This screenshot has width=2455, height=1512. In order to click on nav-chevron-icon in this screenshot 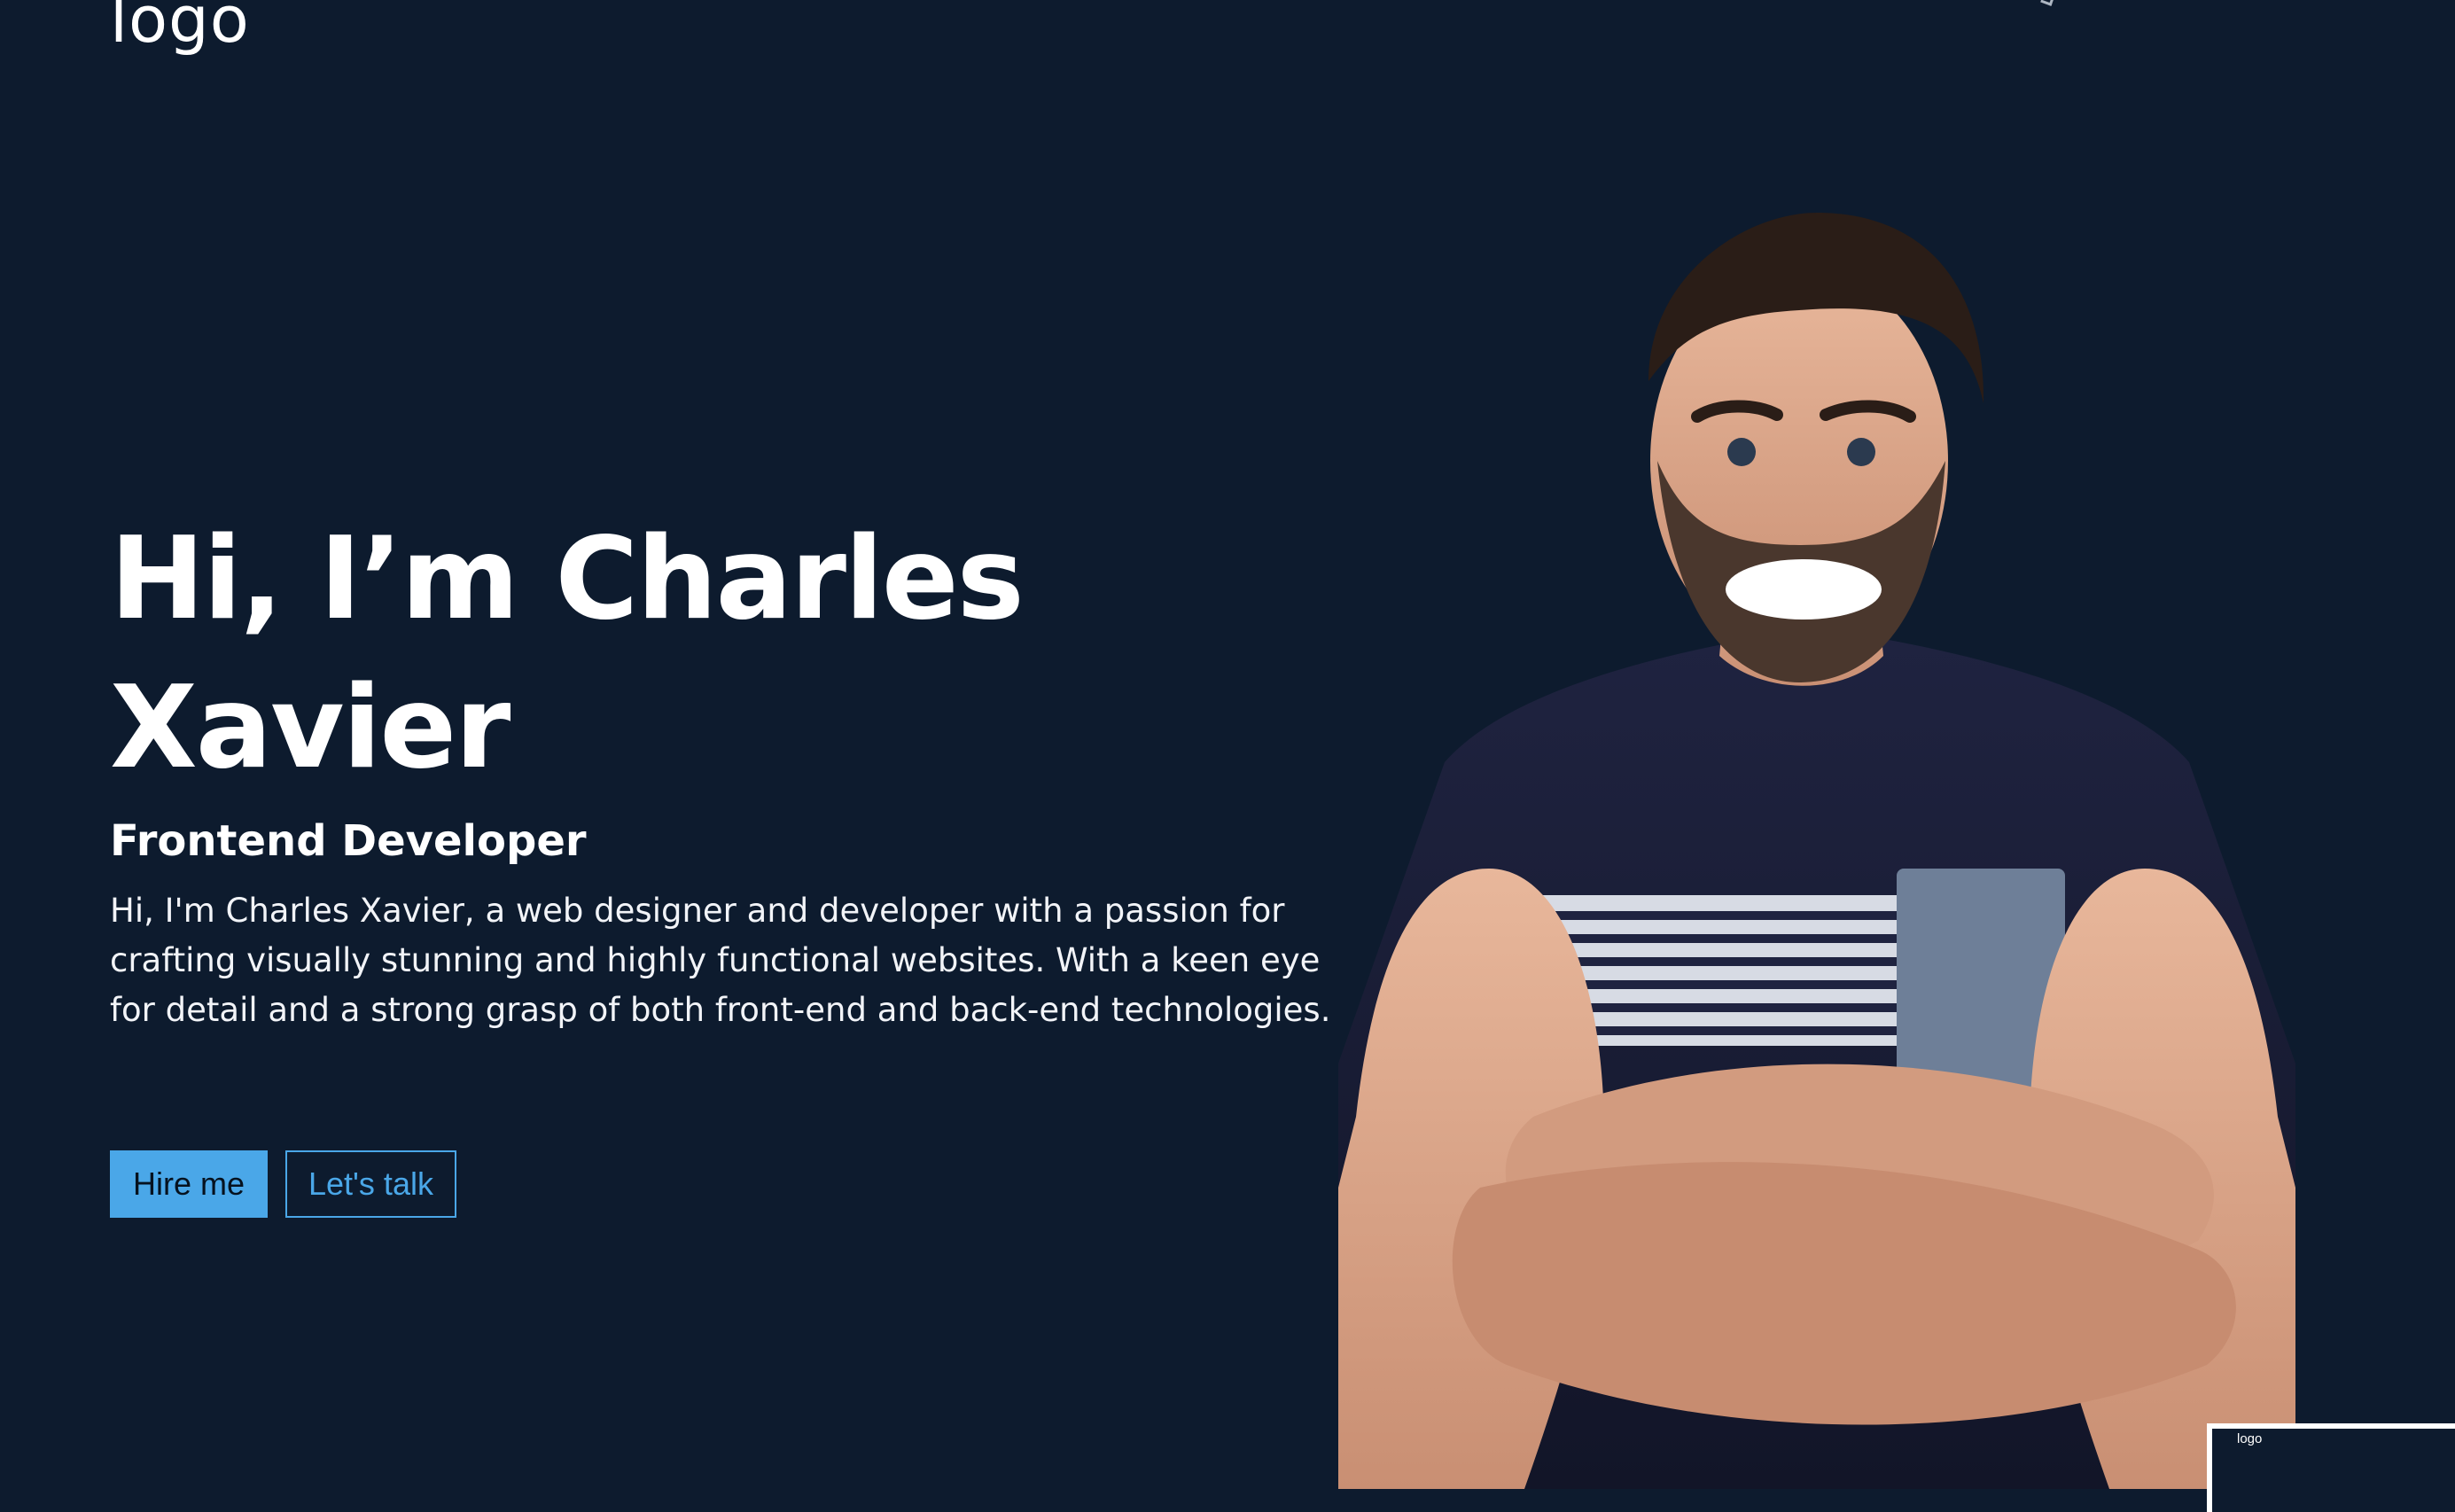, I will do `click(2048, 3)`.